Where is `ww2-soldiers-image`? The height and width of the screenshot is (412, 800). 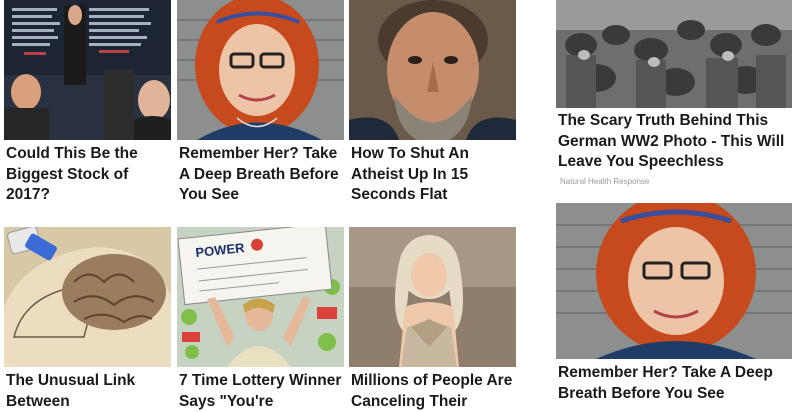
ww2-soldiers-image is located at coordinates (674, 54).